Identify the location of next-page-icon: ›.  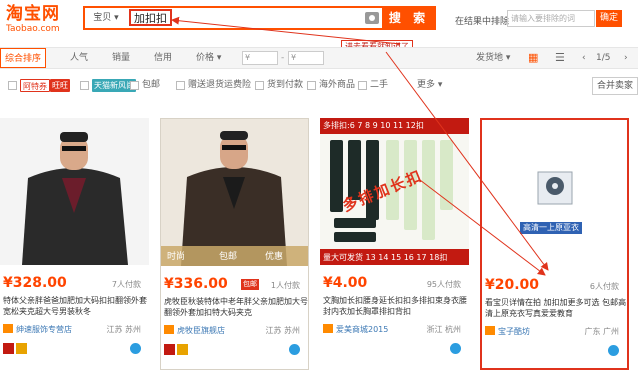
(626, 58).